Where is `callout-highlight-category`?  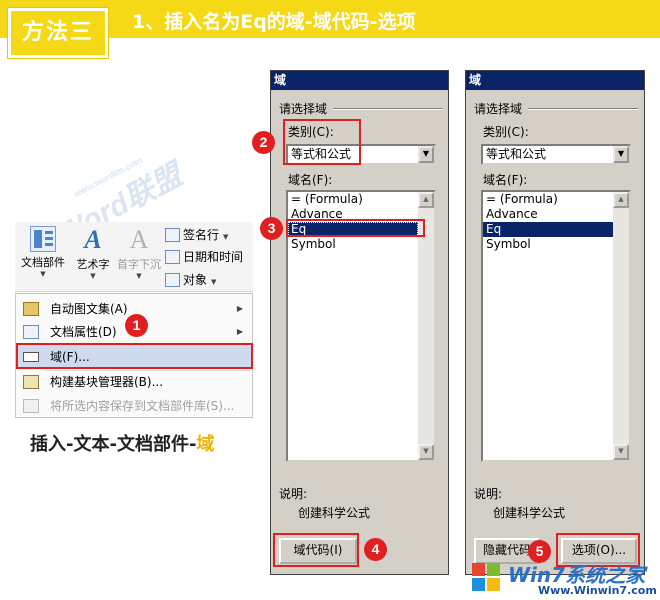 callout-highlight-category is located at coordinates (322, 142).